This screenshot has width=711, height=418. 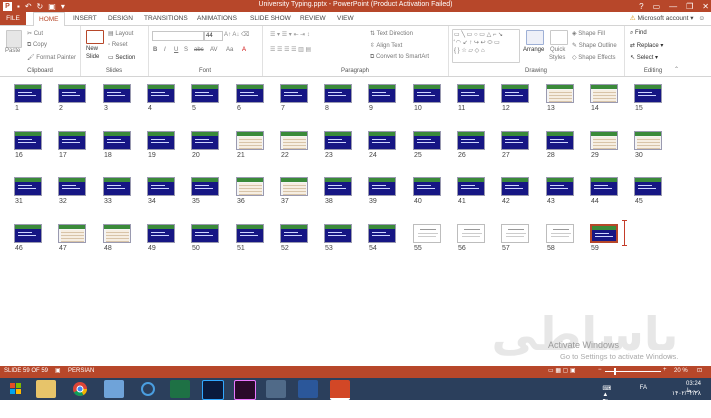 What do you see at coordinates (49, 19) in the screenshot?
I see `tab-home: HOME` at bounding box center [49, 19].